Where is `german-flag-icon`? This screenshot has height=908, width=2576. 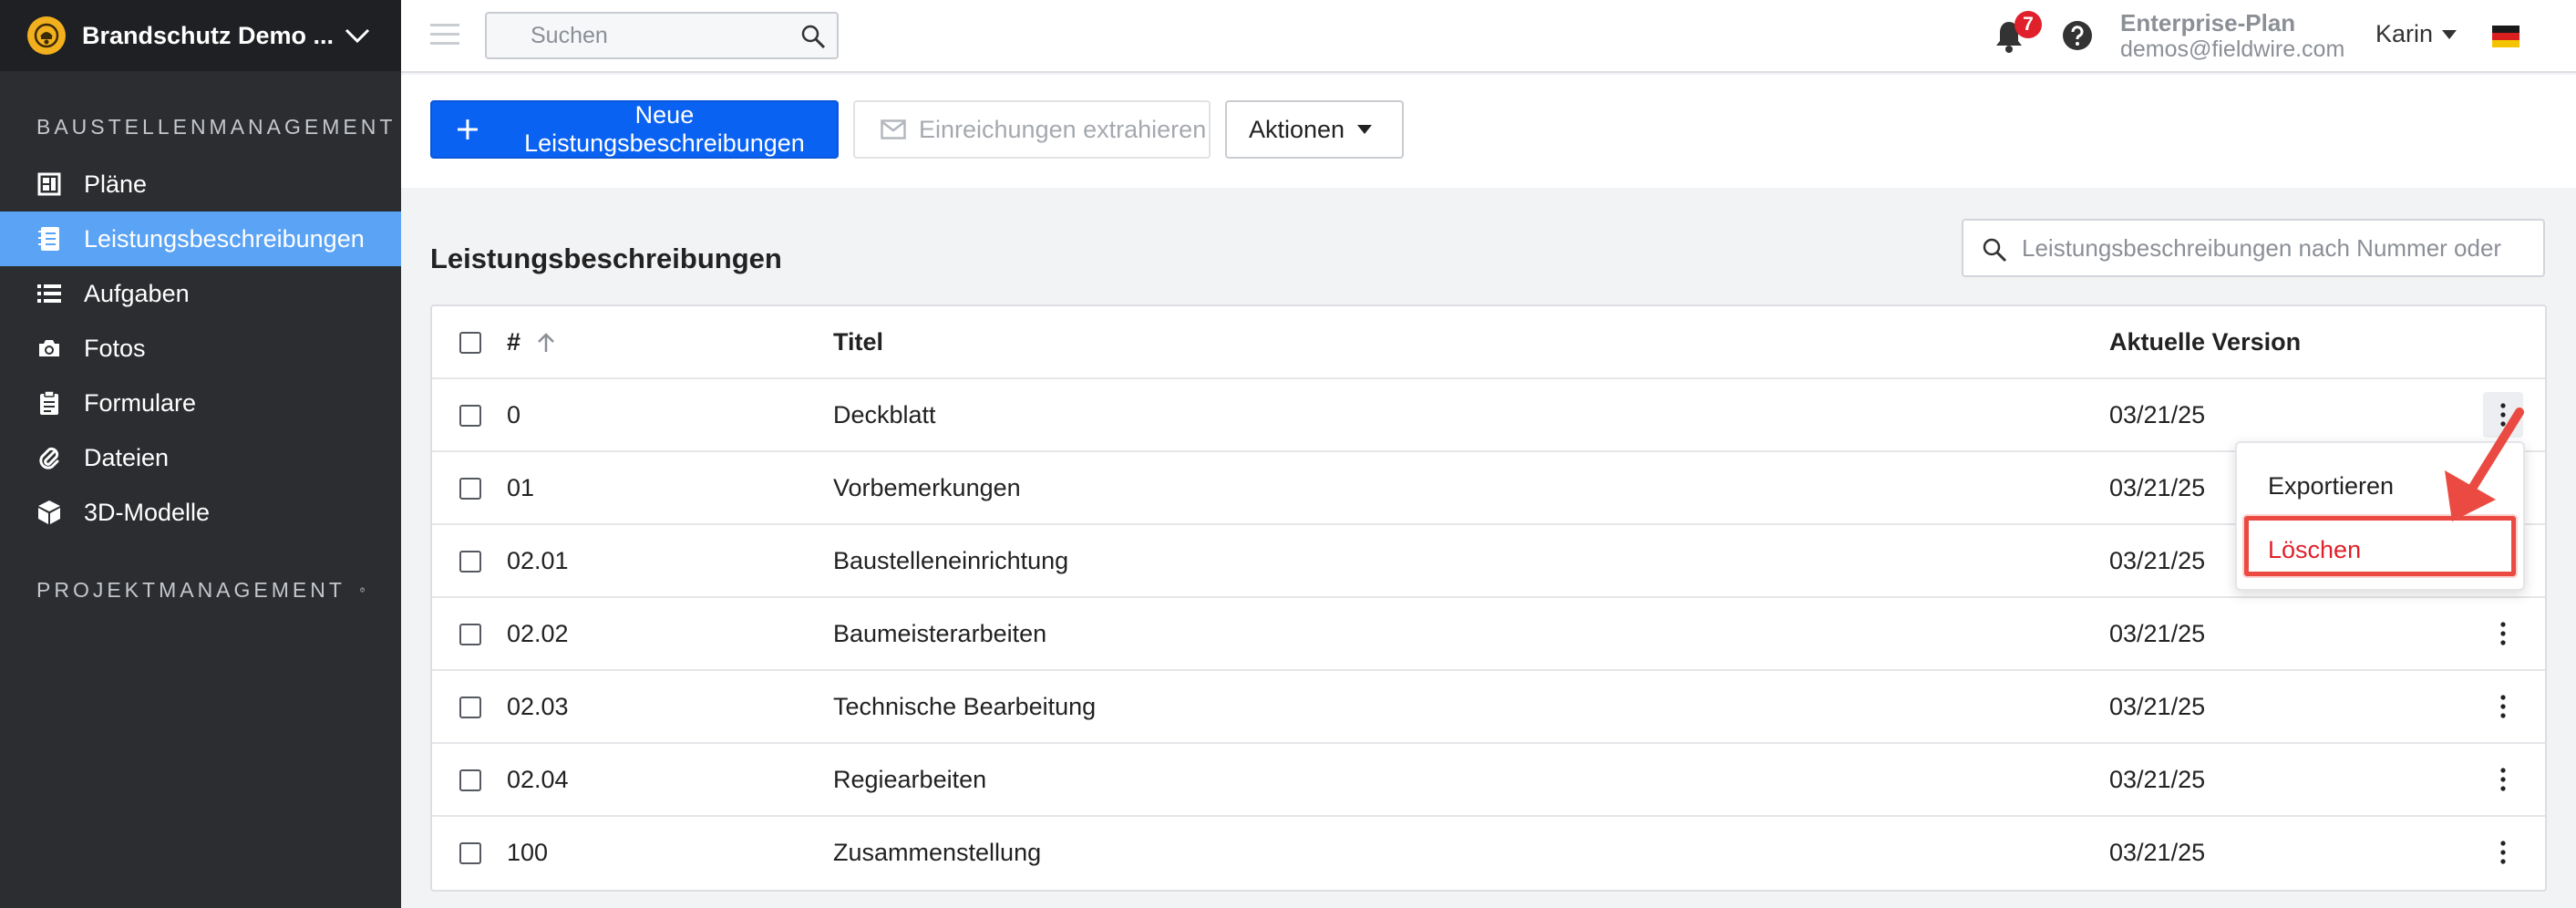 german-flag-icon is located at coordinates (2505, 37).